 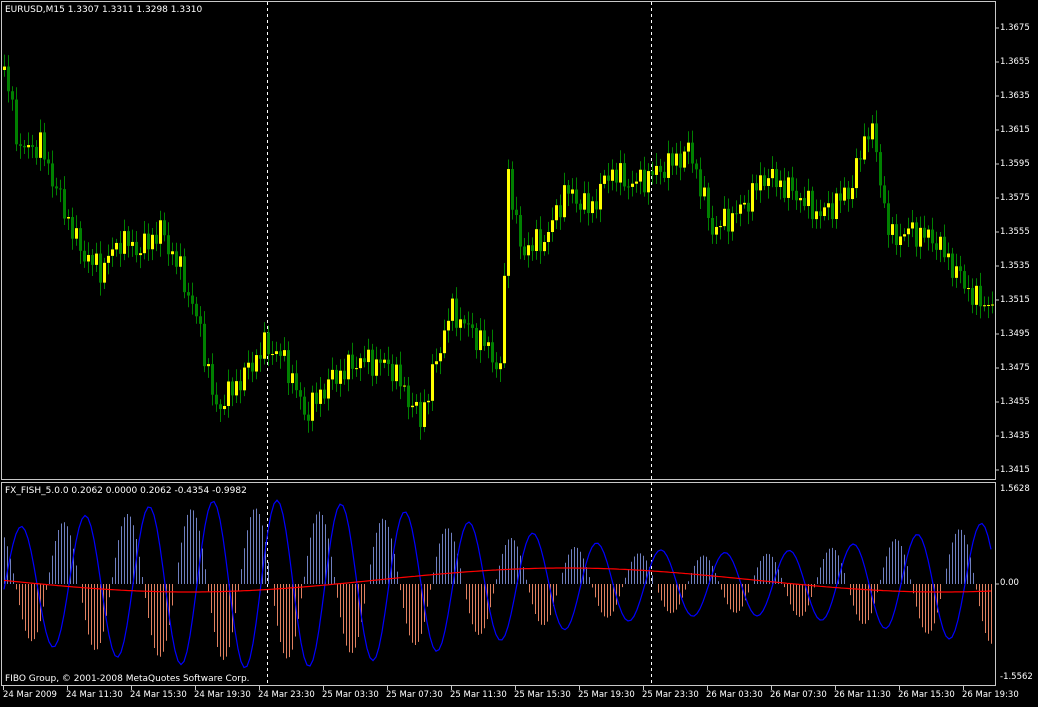 I want to click on price-axis-label: 1.3575, so click(x=1015, y=198).